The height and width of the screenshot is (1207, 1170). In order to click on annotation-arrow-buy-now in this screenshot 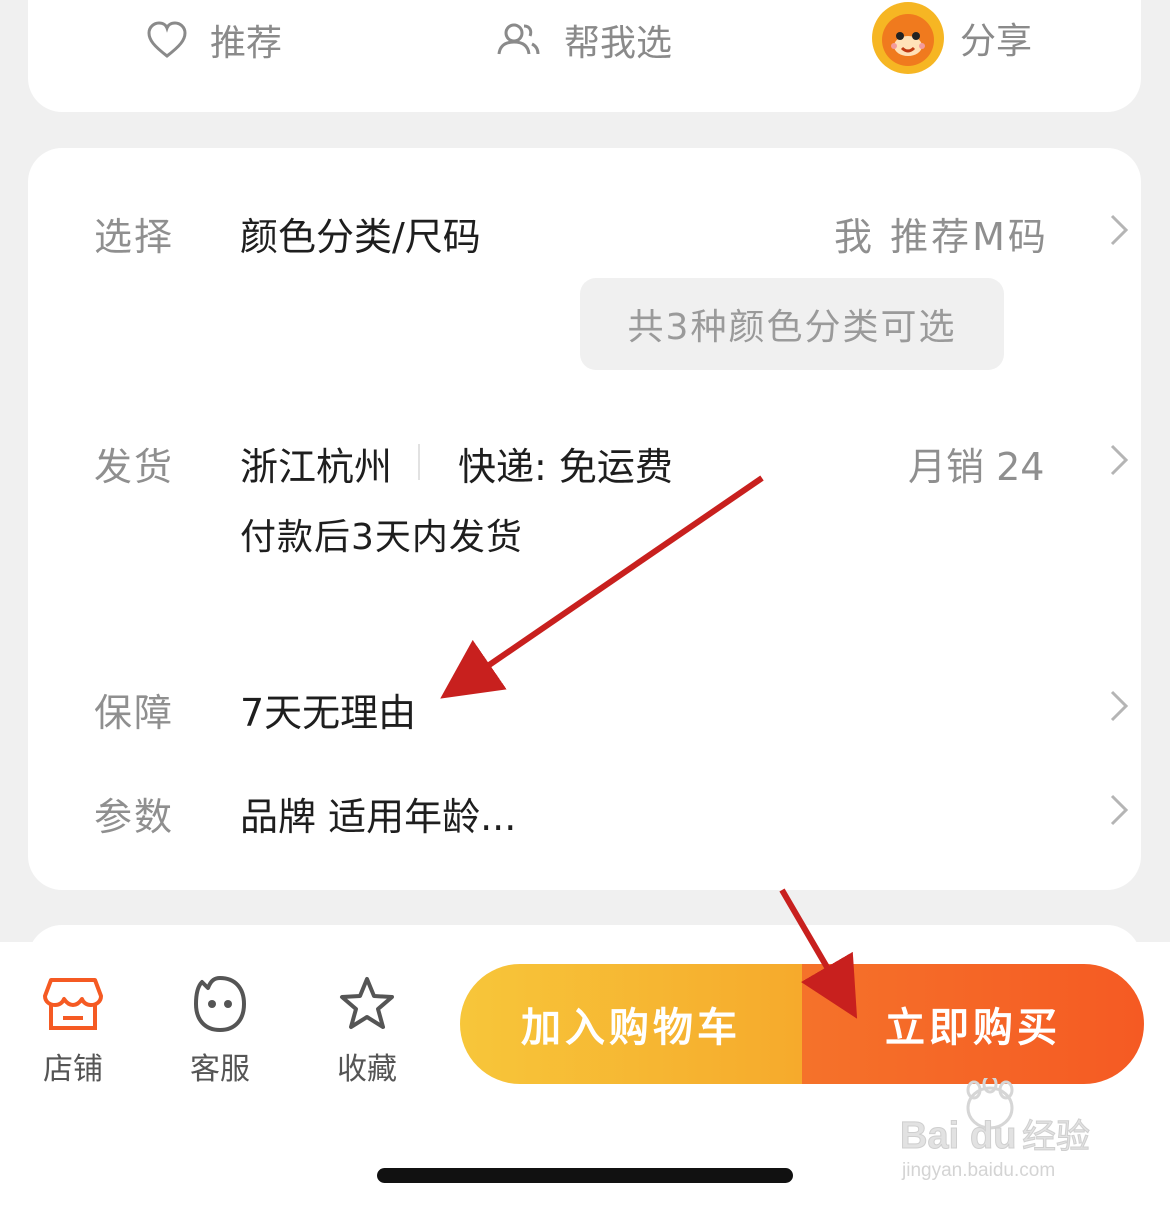, I will do `click(818, 953)`.